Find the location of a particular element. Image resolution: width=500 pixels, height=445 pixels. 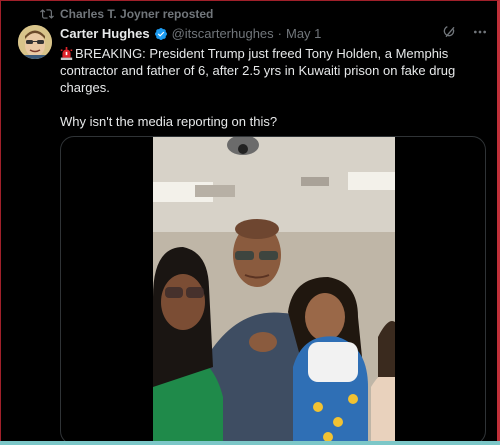

bottom-strip is located at coordinates (250, 443).